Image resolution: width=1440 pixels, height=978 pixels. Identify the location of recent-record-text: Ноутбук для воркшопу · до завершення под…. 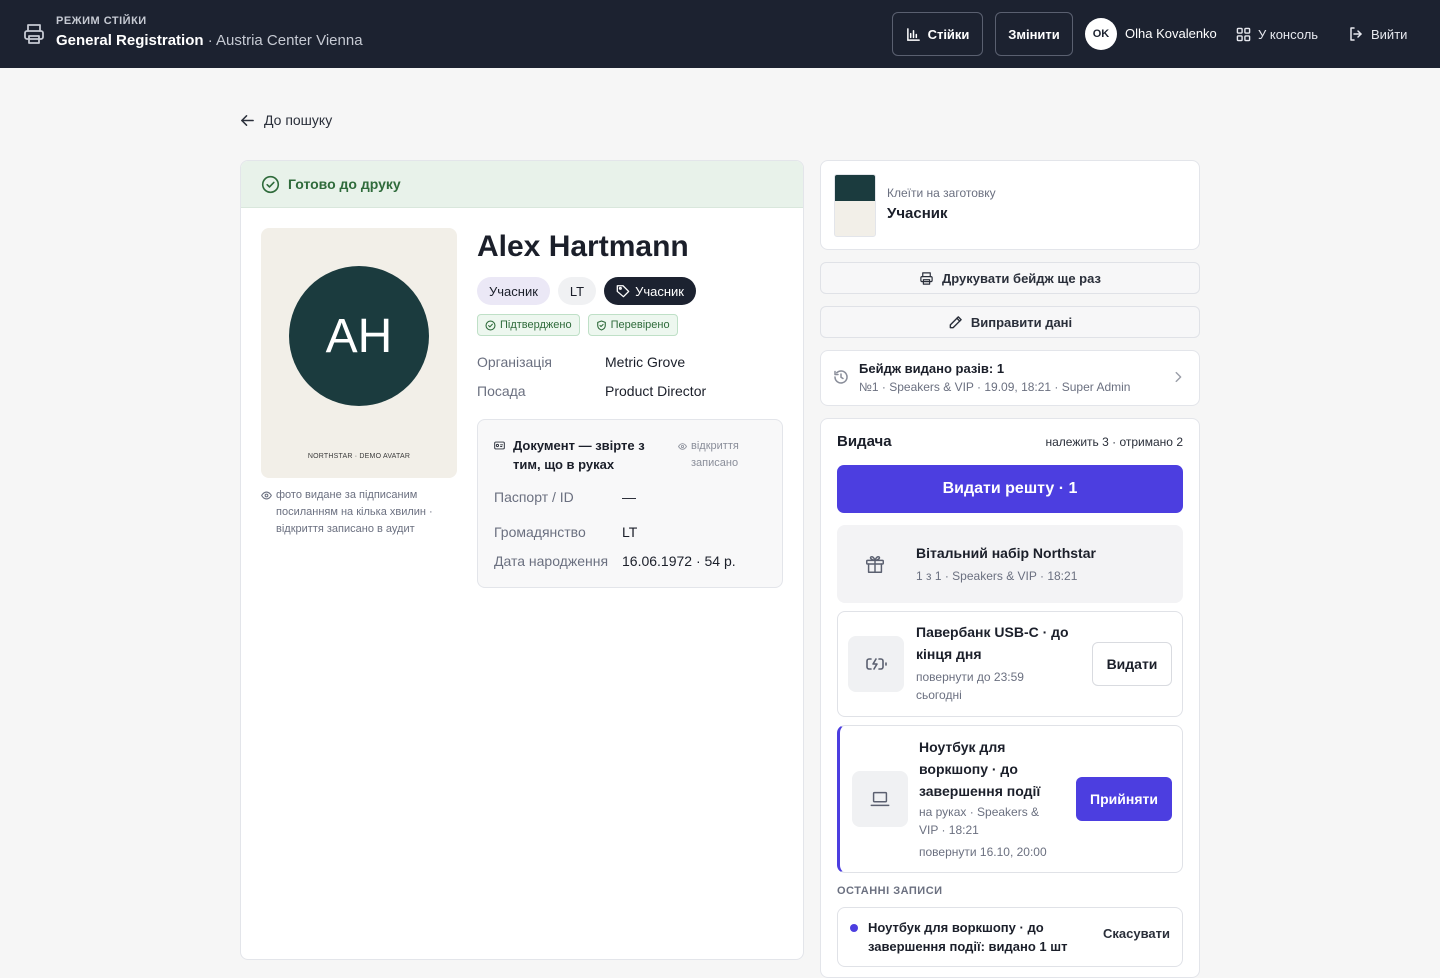
(968, 937).